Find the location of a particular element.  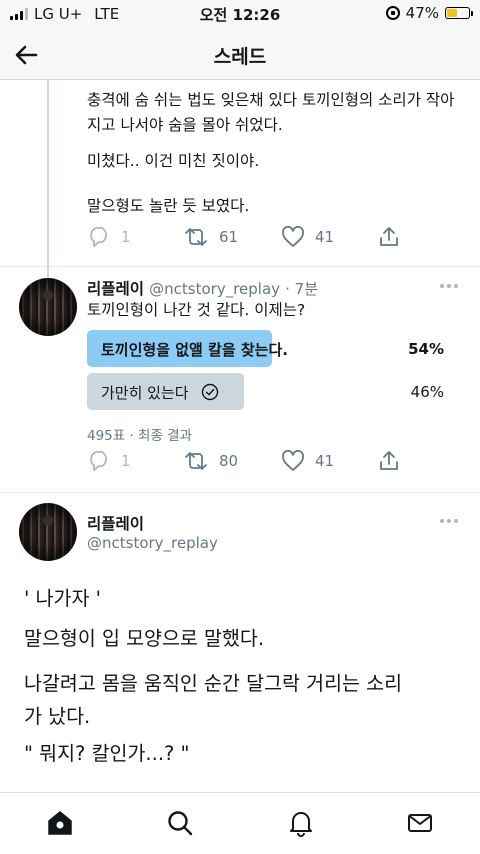

notifications-icon is located at coordinates (301, 824).